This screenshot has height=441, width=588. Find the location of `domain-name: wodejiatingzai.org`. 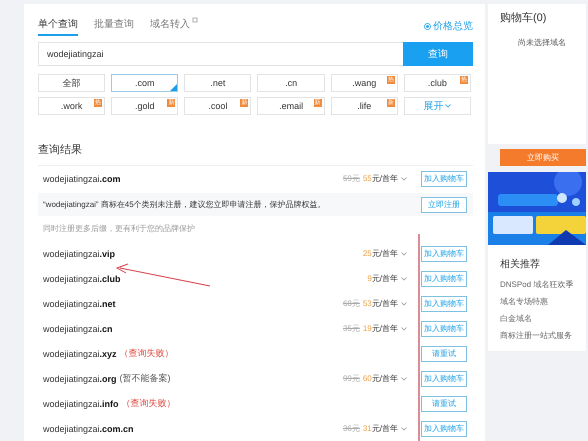

domain-name: wodejiatingzai.org is located at coordinates (80, 379).